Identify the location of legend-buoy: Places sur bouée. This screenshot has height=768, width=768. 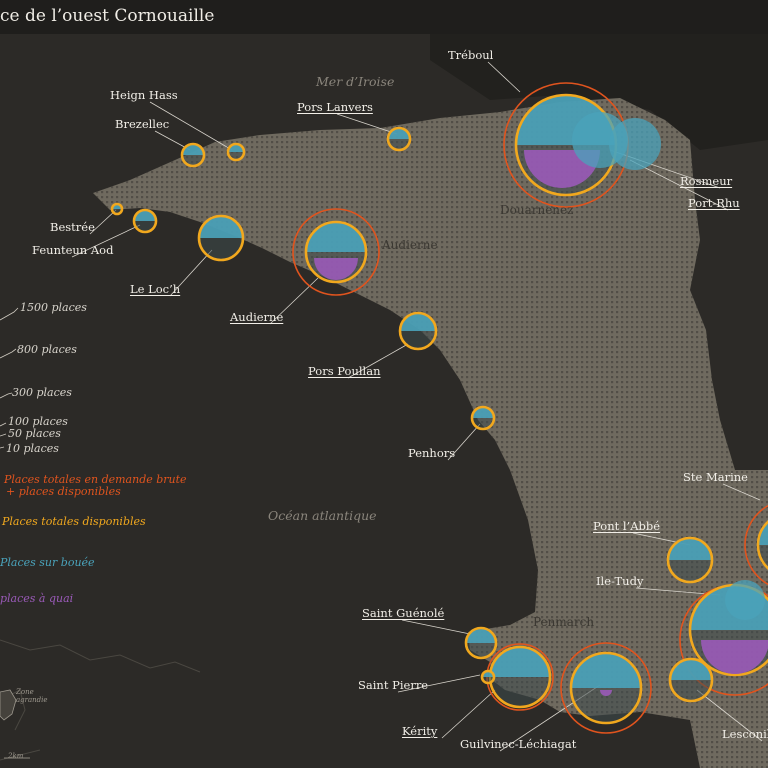
(47, 563).